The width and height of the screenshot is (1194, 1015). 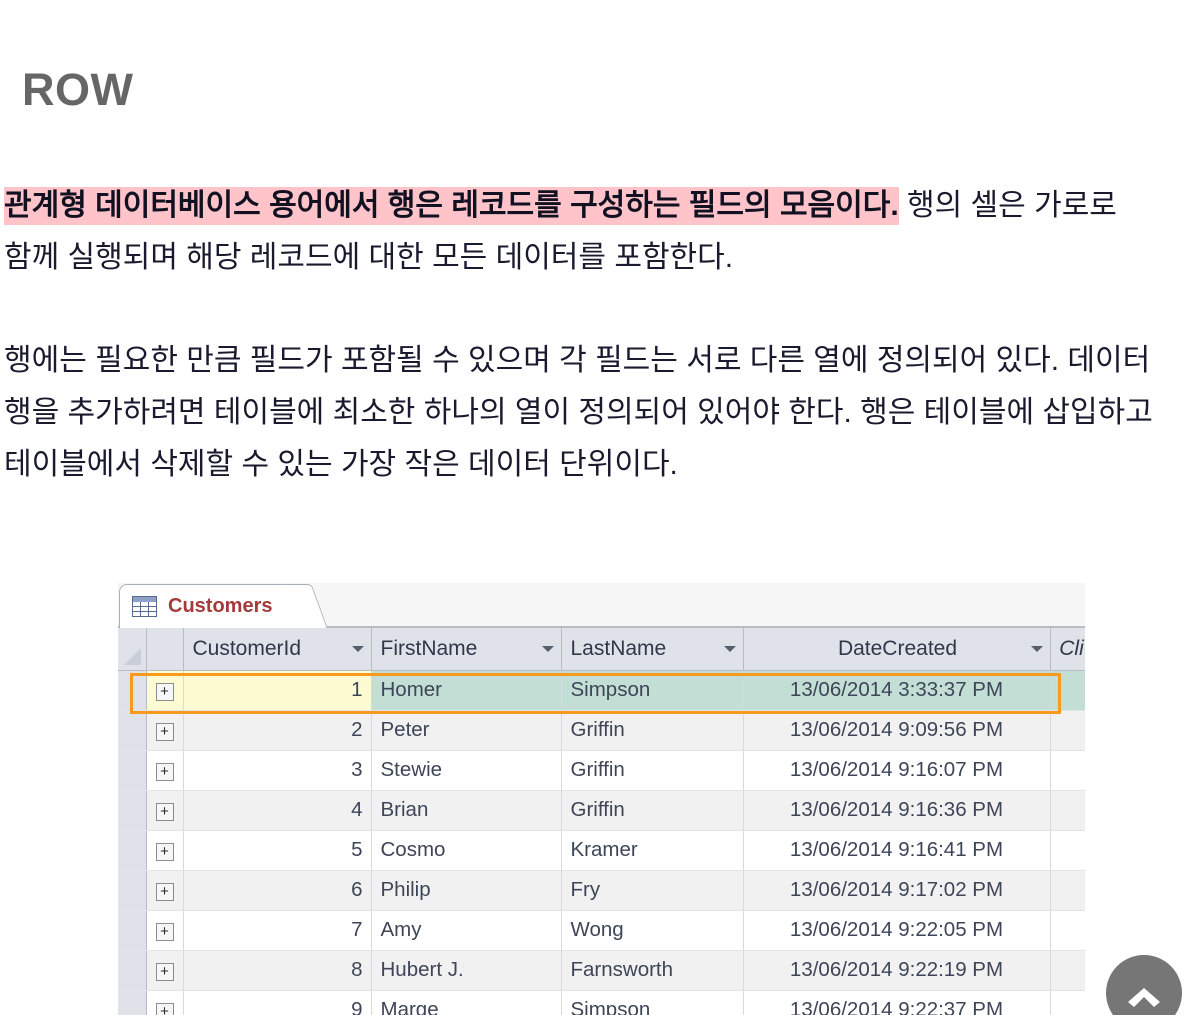 I want to click on table-row: + 1 Homer Simpson 13/06/2014 3:33:37 PM, so click(x=601, y=690).